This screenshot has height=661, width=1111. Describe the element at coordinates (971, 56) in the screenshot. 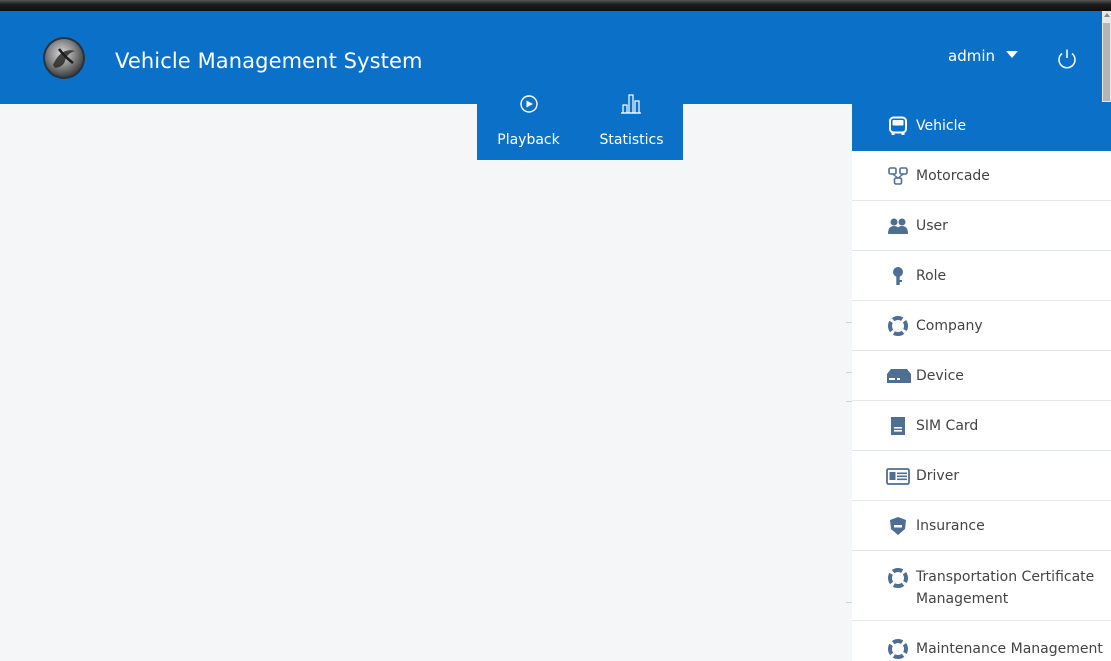

I see `username-label: admin` at that location.